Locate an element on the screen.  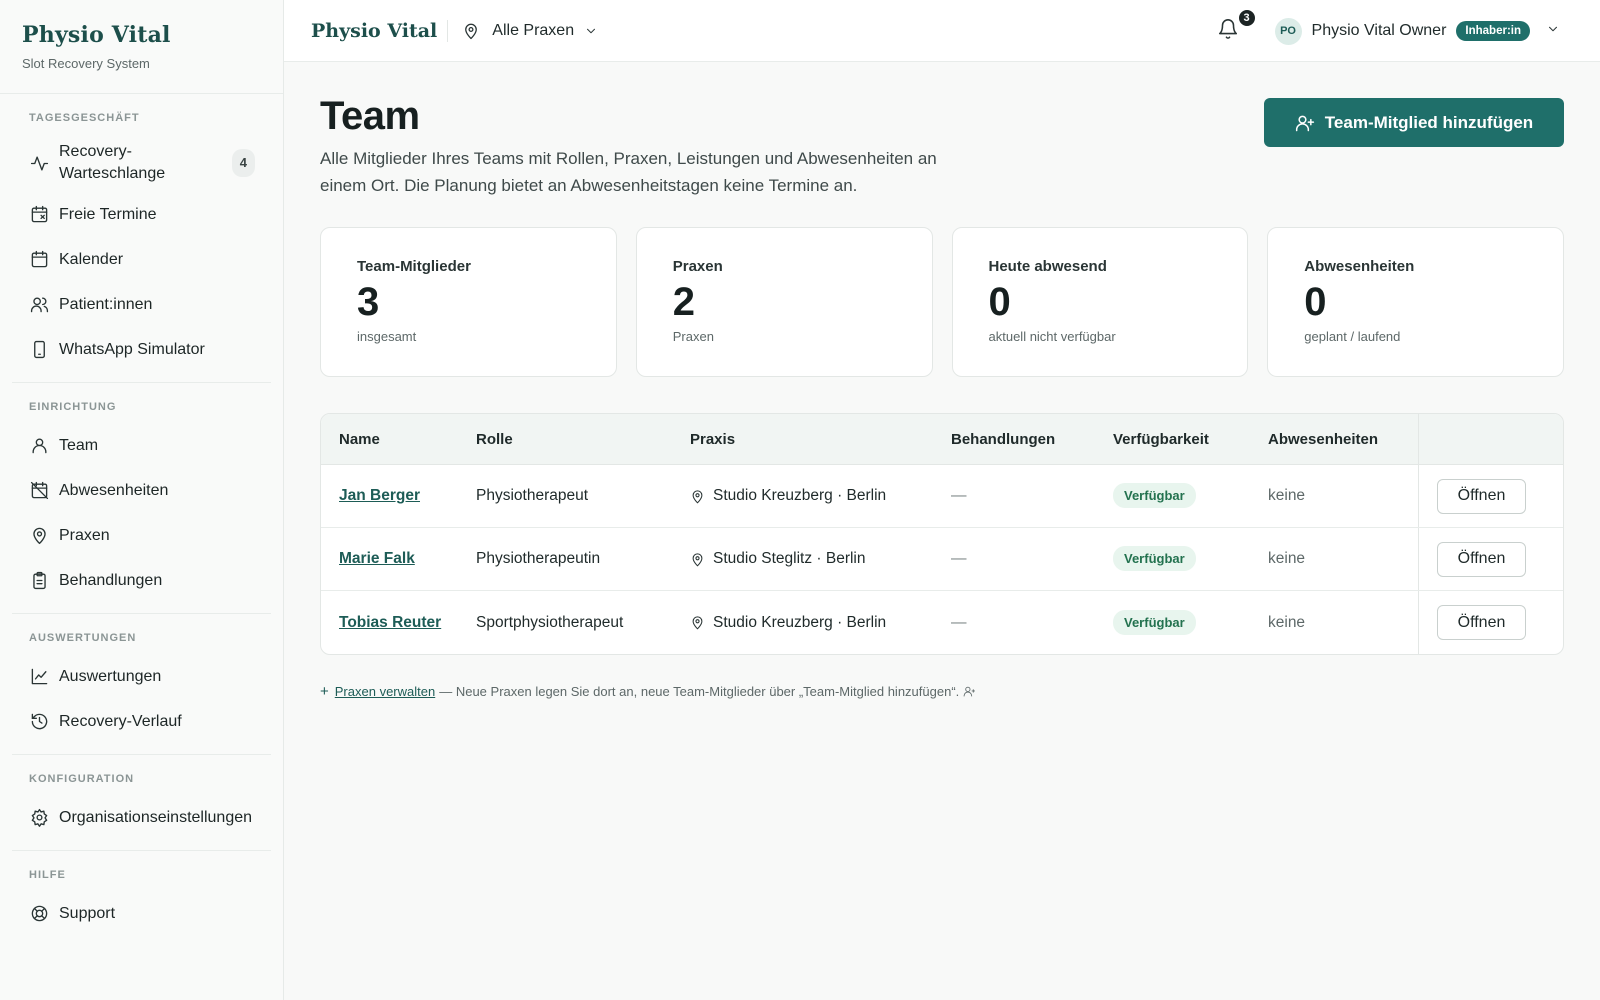
column-header-practice: Praxis is located at coordinates (820, 439).